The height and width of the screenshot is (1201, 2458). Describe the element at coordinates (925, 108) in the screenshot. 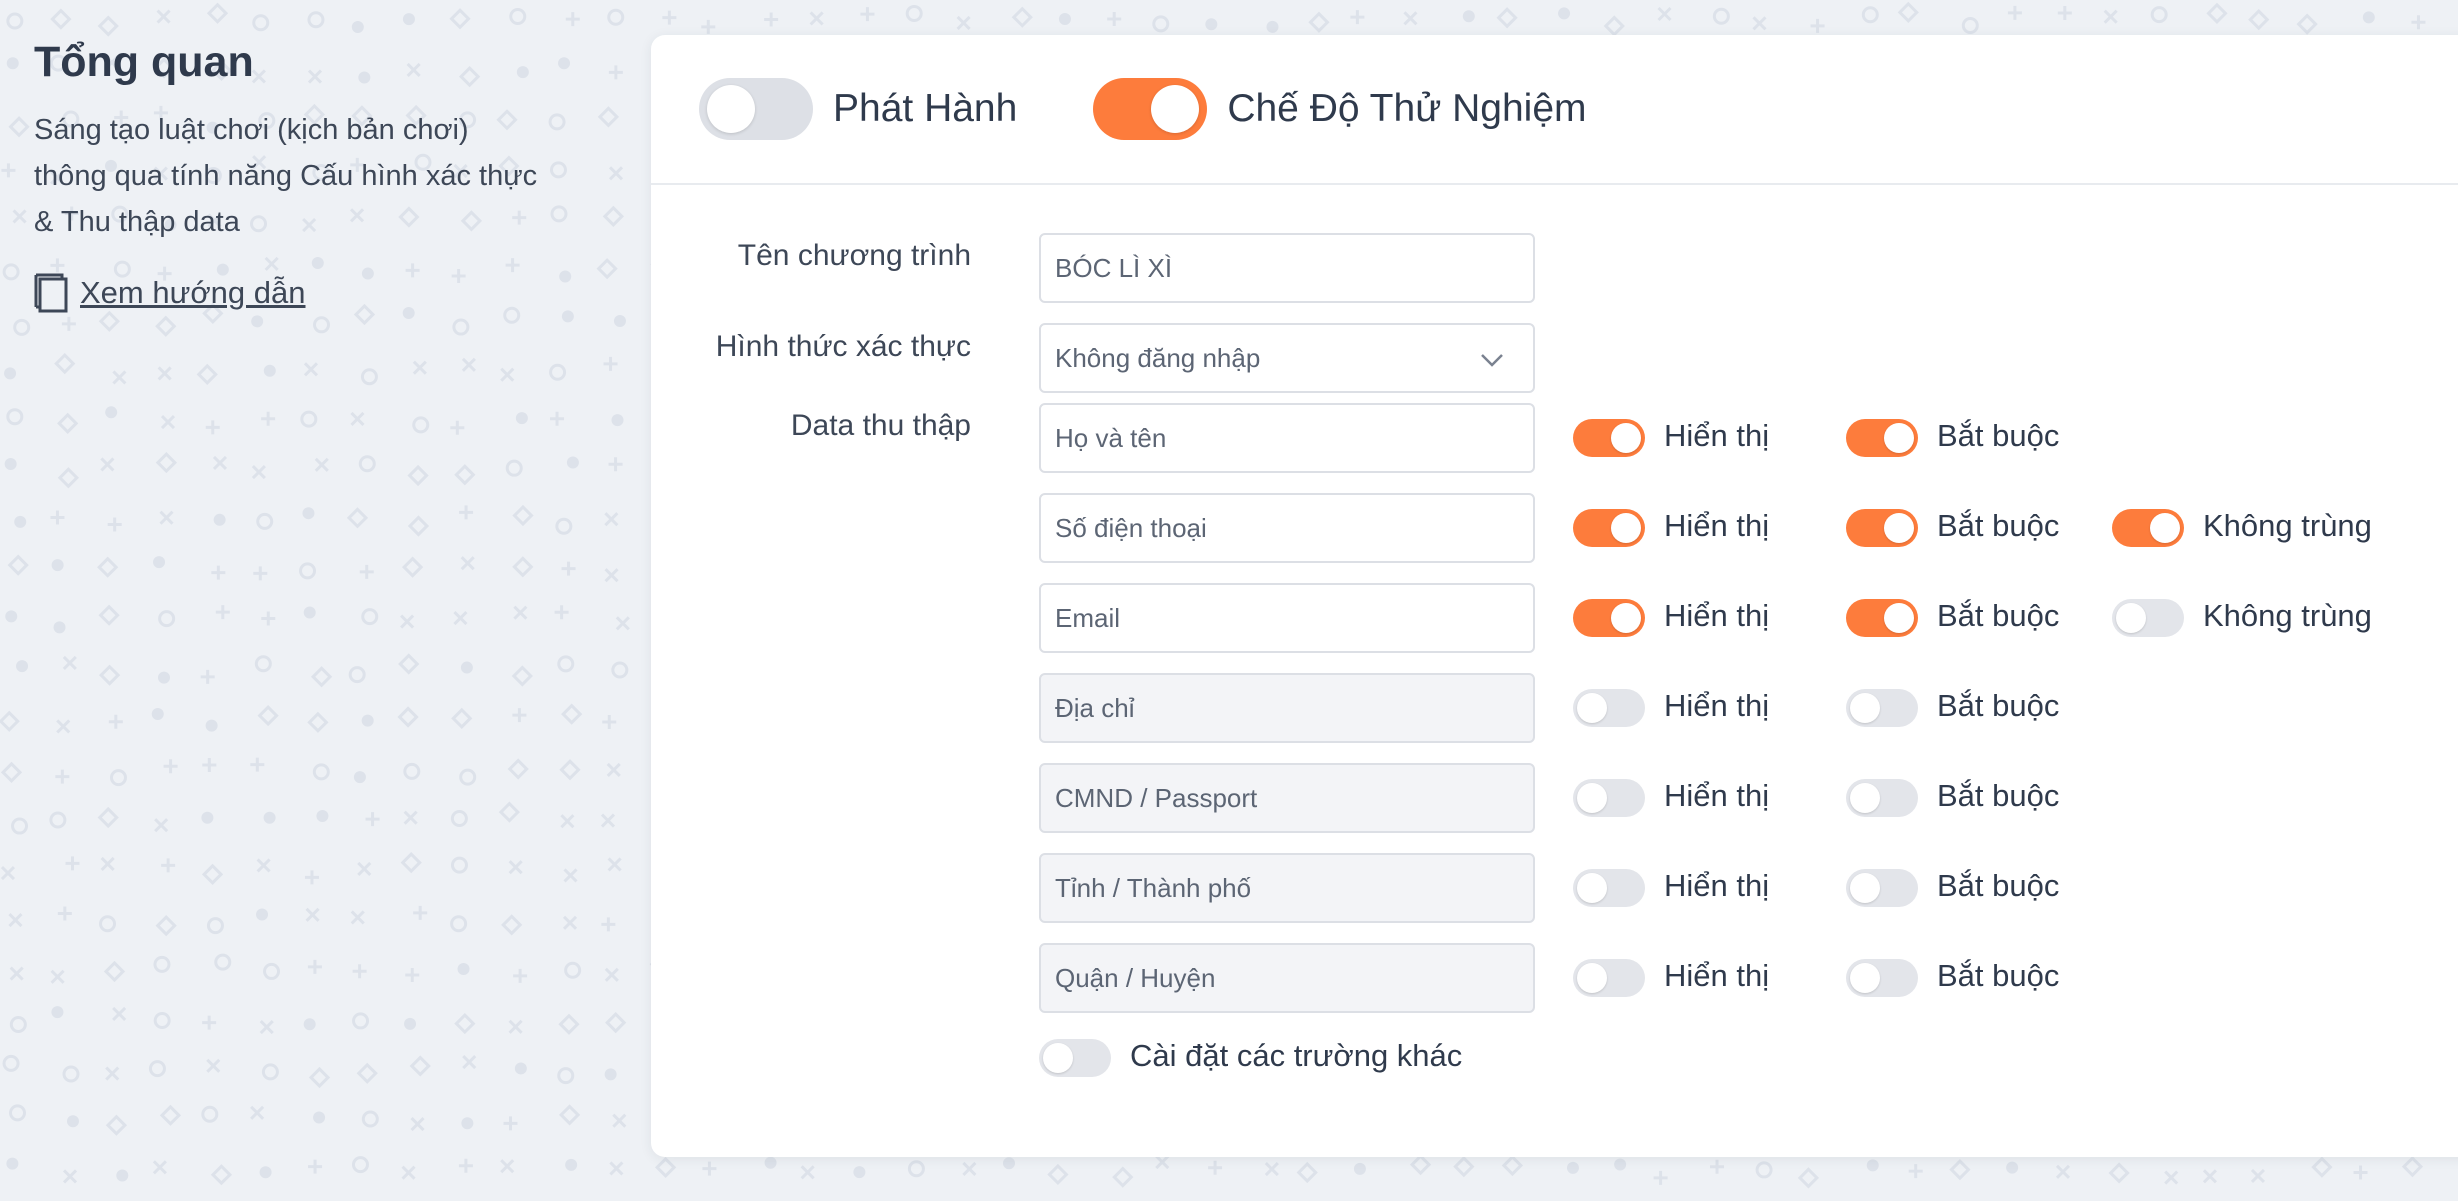

I see `publish-label: Phát Hành` at that location.